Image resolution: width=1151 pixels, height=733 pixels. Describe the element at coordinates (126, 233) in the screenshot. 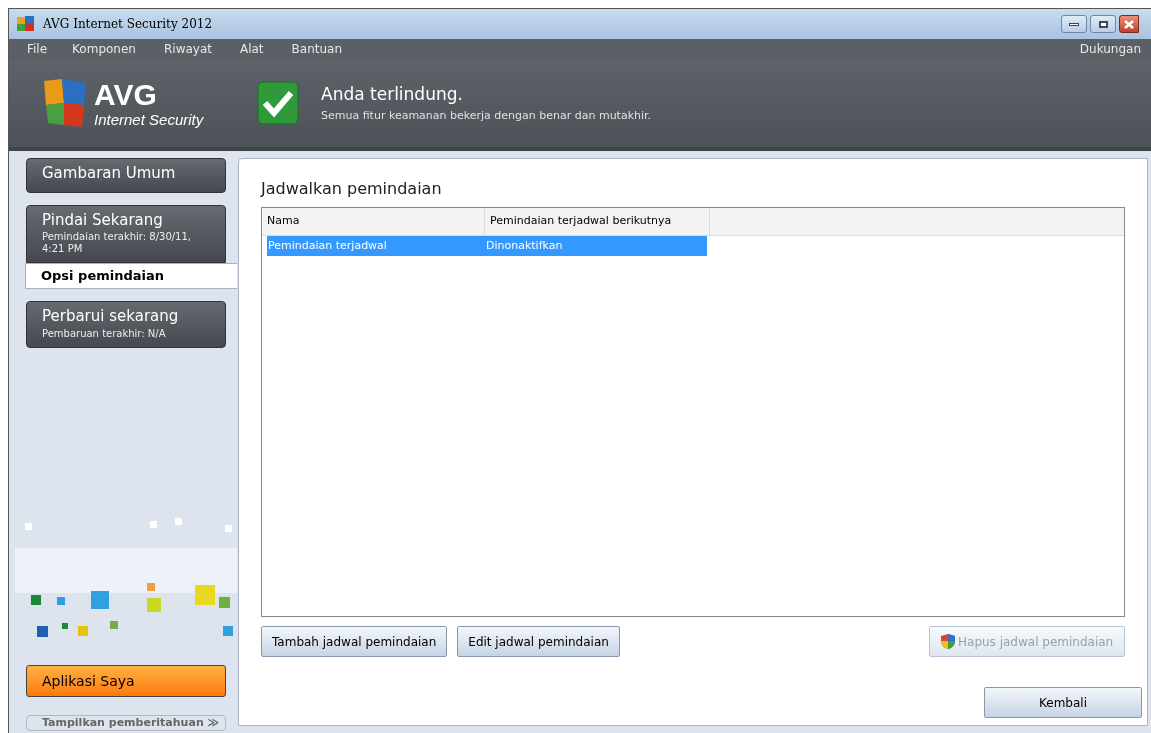

I see `sidebar-section-button: Pindai Sekarang Pemindaian terakhir: 8/30/11, 4:21 PM` at that location.